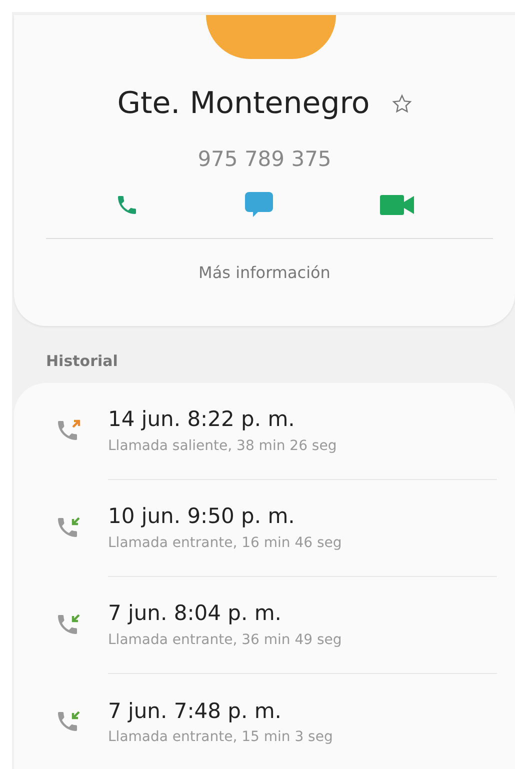 The image size is (515, 769). I want to click on call-time: 10 jun. 9:50 p. m., so click(202, 516).